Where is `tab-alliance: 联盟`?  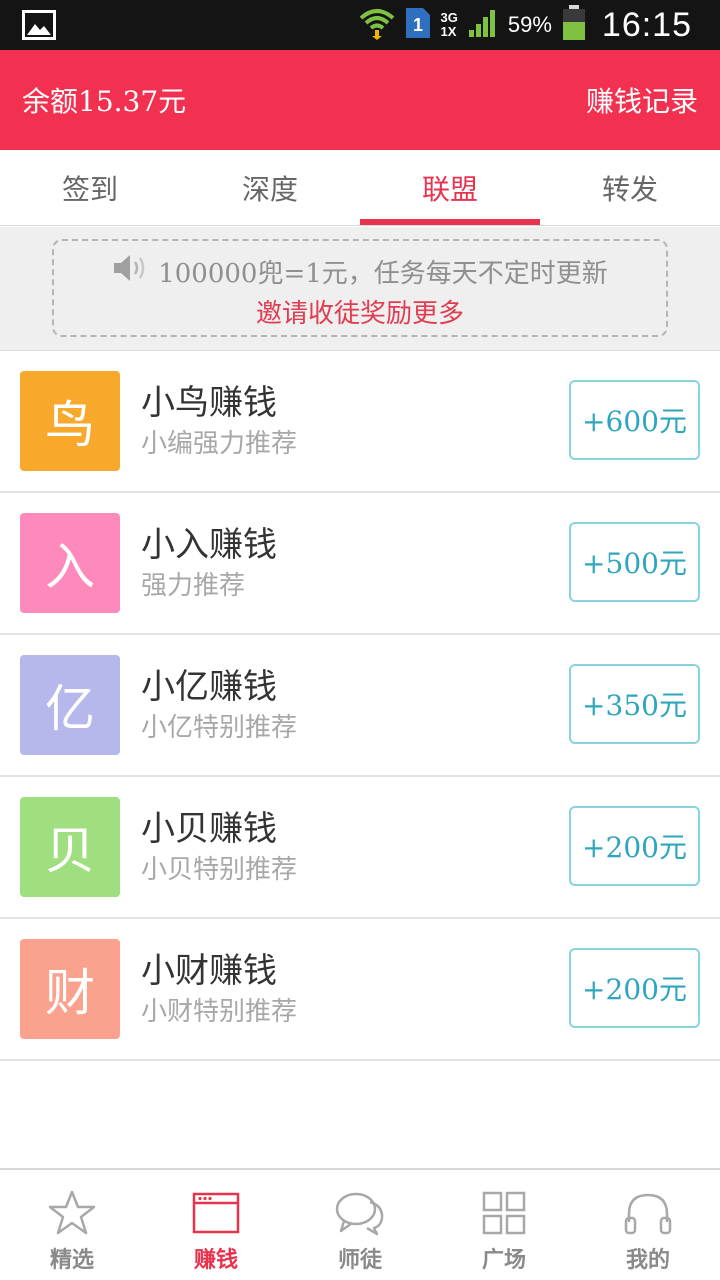
tab-alliance: 联盟 is located at coordinates (450, 187).